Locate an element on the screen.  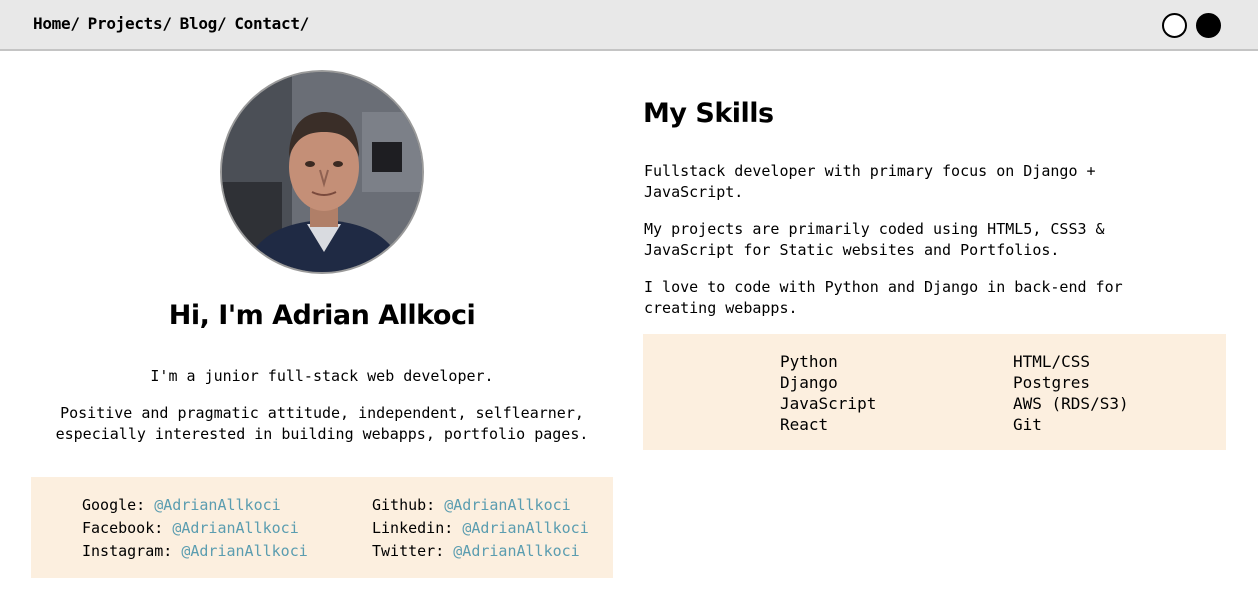
profile-photo is located at coordinates (322, 172).